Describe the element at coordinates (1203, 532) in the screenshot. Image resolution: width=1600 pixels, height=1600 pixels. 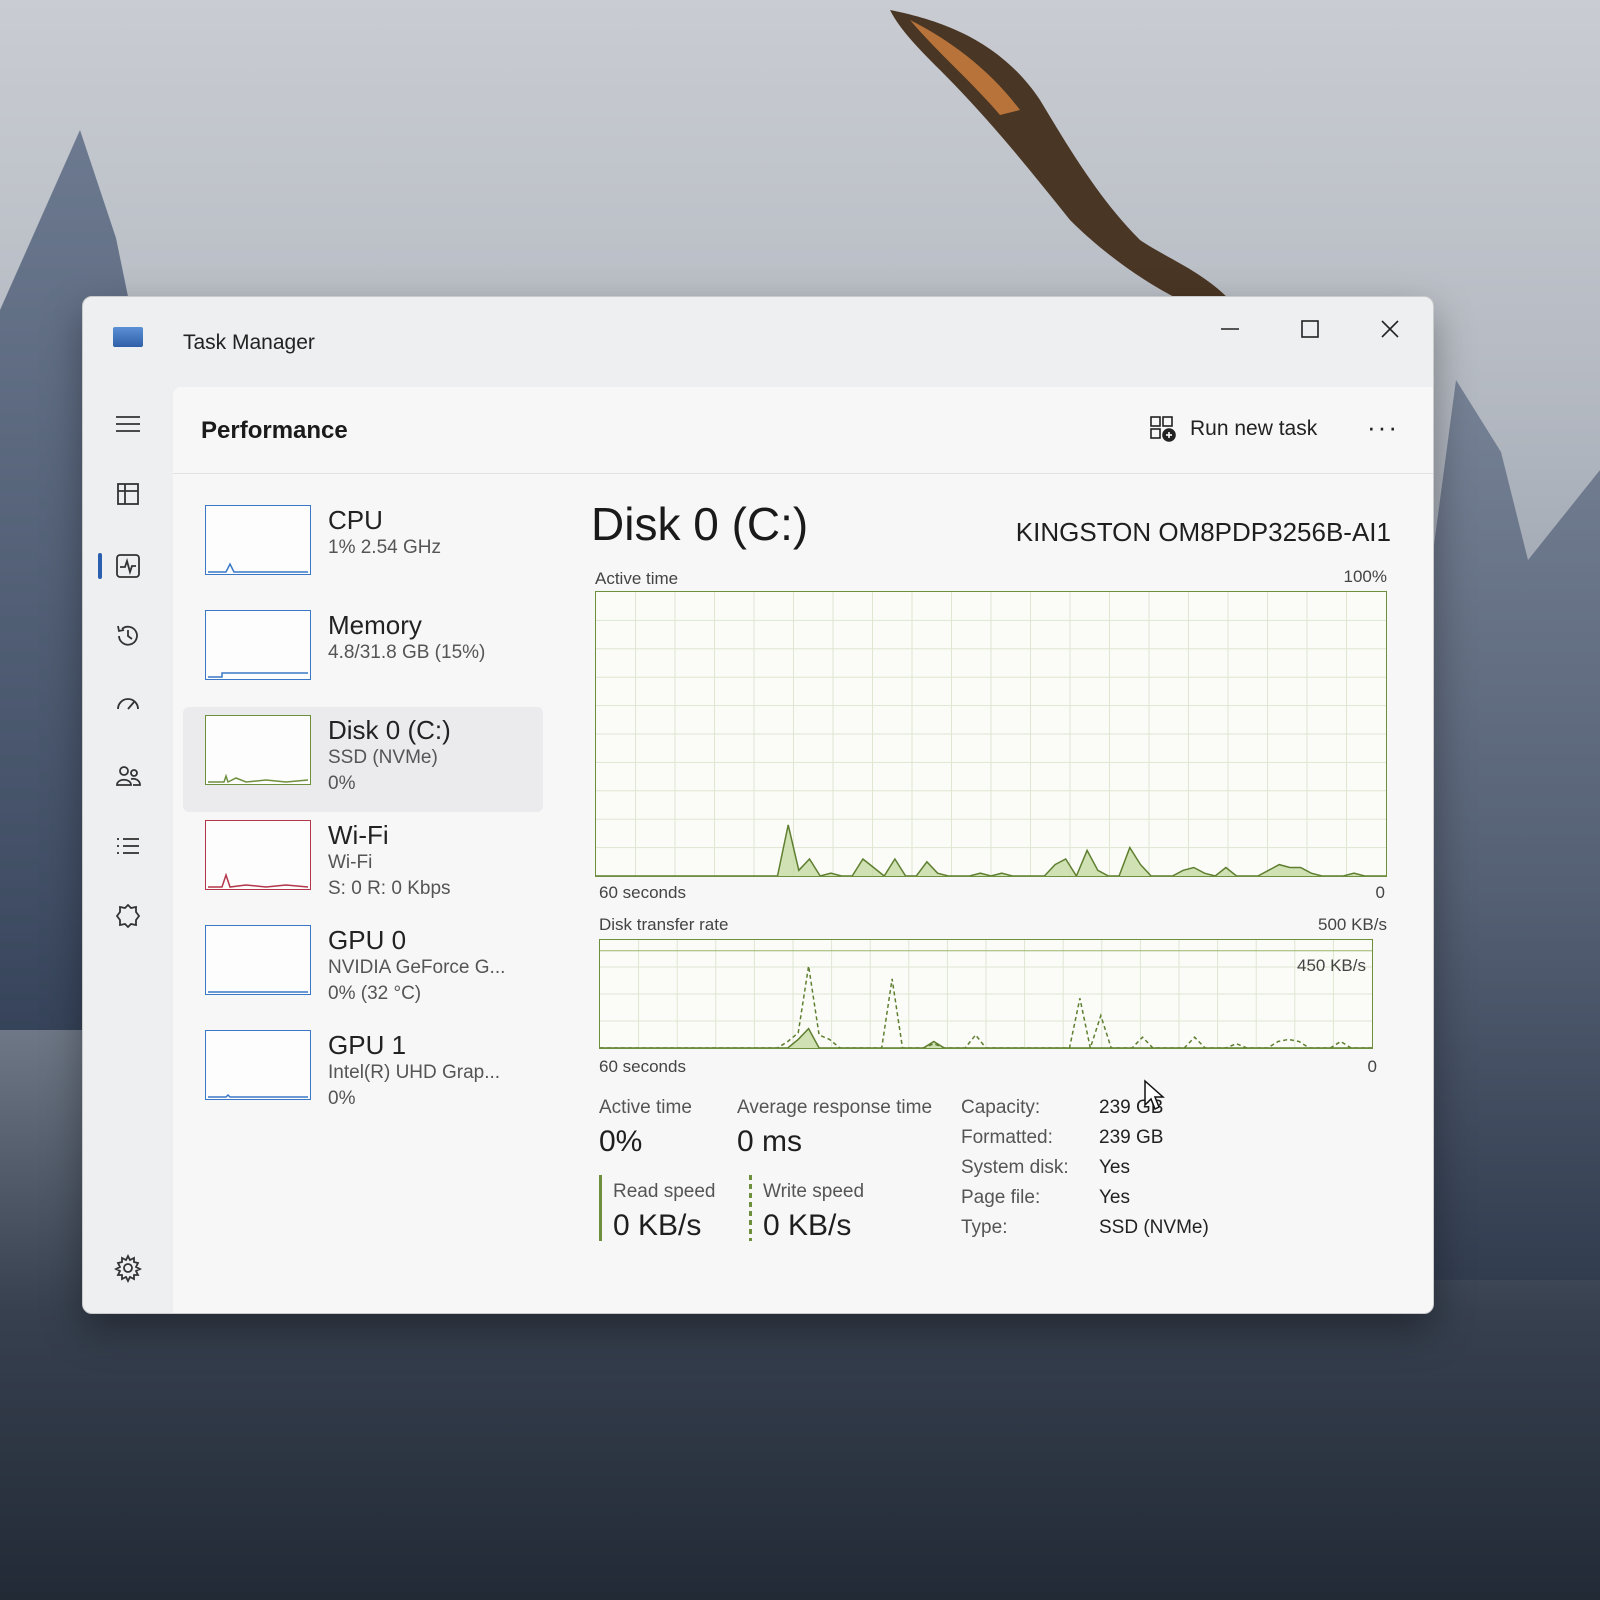
I see `disk-model: KINGSTON OM8PDP3256B-AI1` at that location.